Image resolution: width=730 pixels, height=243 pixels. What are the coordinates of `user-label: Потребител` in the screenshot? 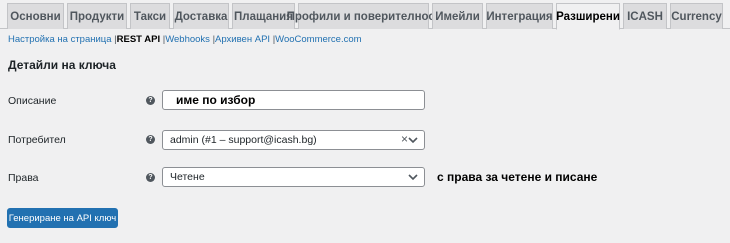 It's located at (37, 140).